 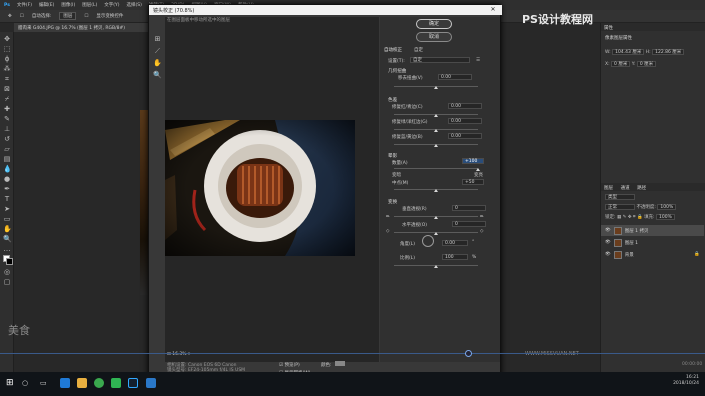 I want to click on timeline-knob, so click(x=468, y=353).